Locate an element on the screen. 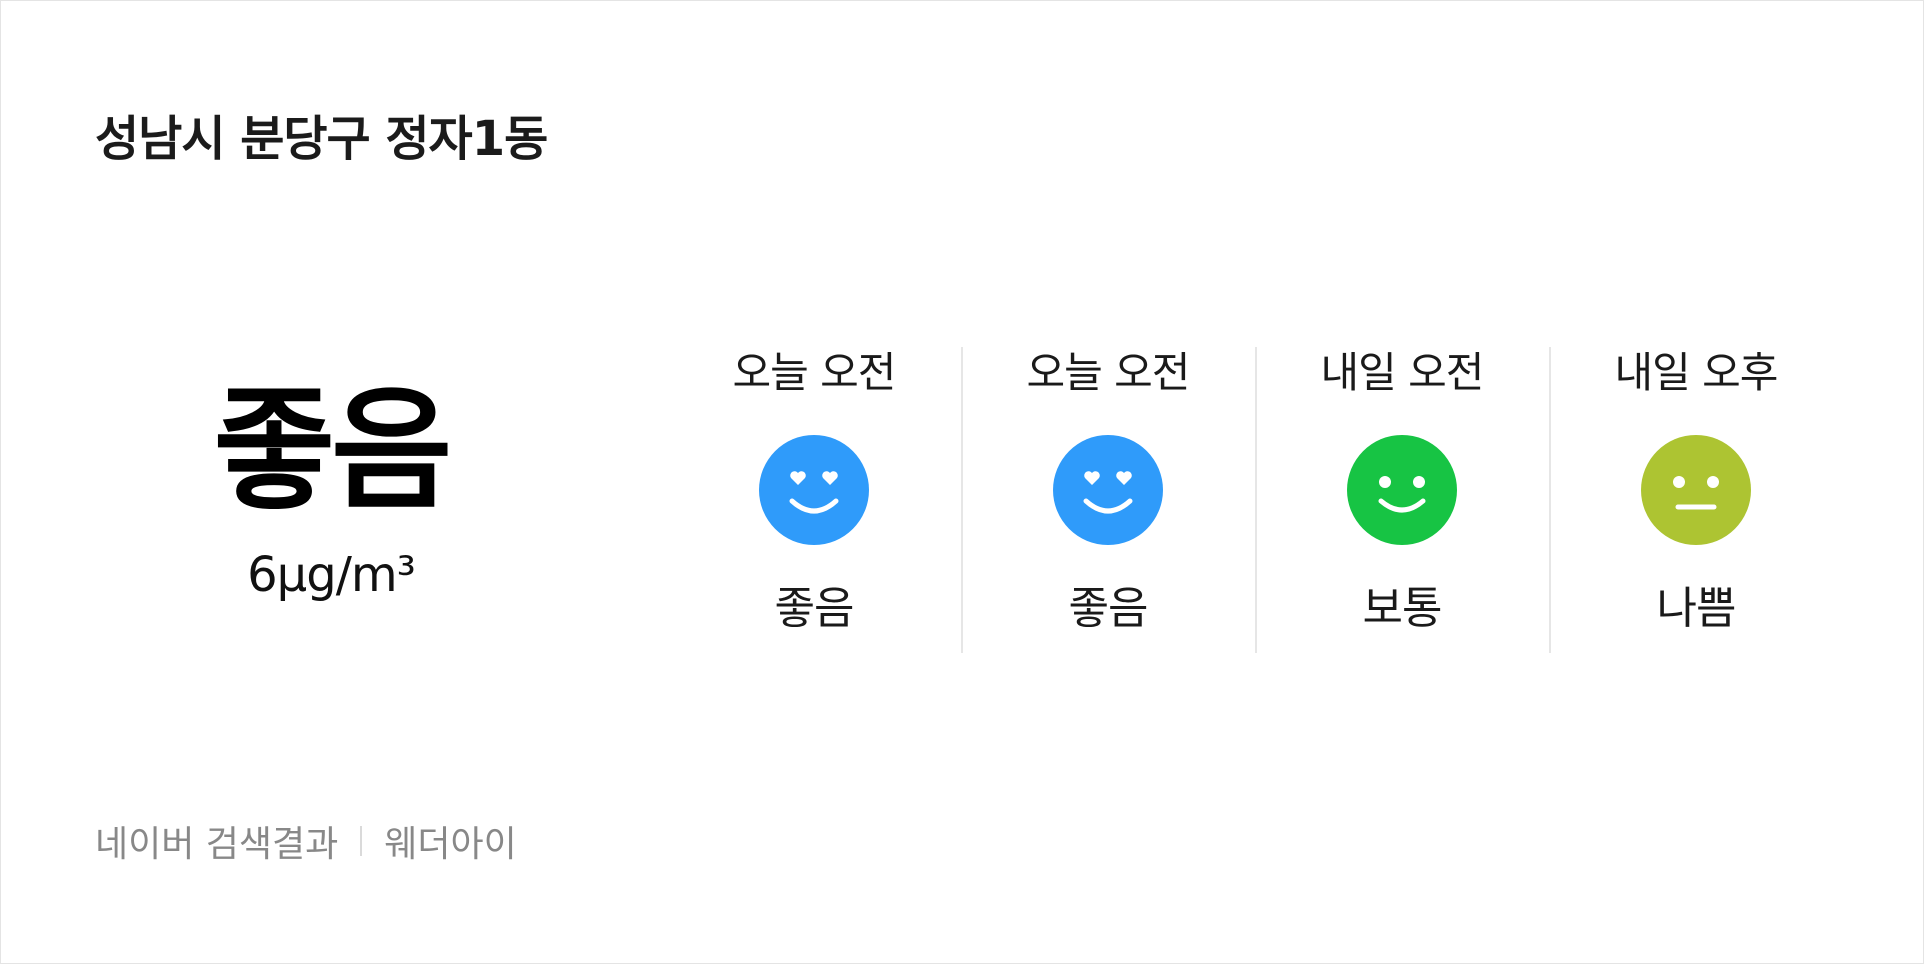  footer-source: 네이버 검색결과 웨더아이 is located at coordinates (306, 841).